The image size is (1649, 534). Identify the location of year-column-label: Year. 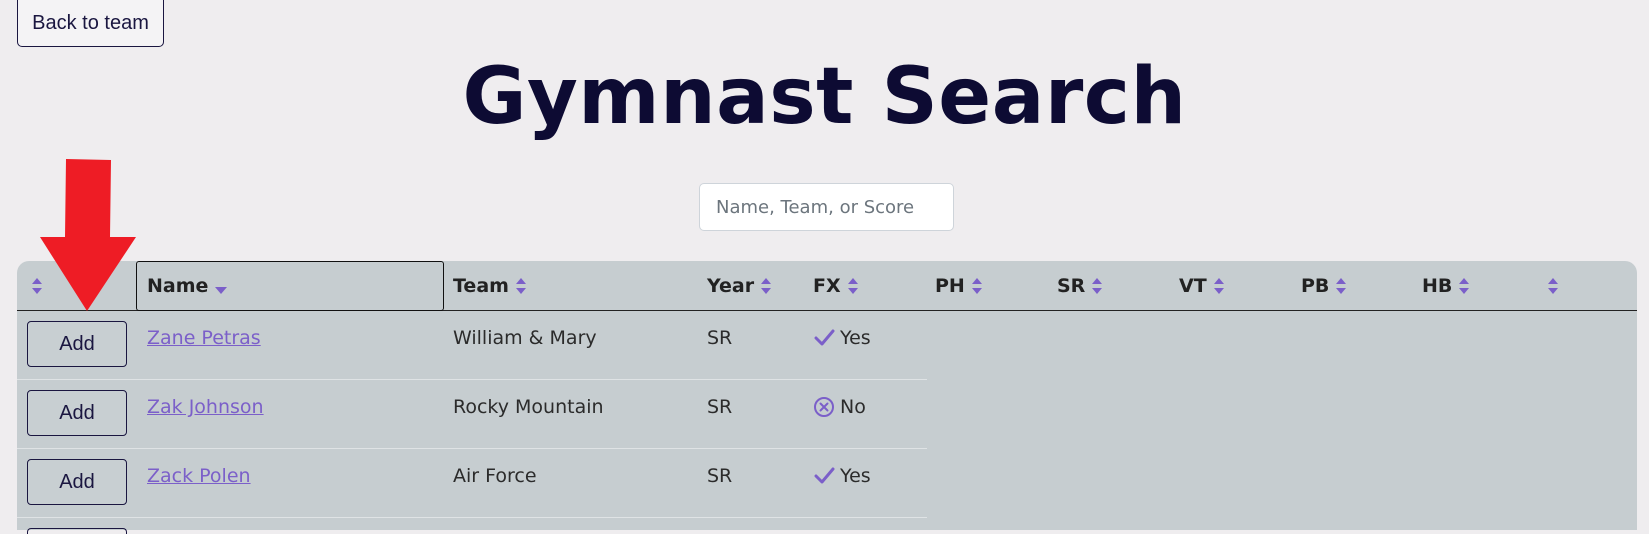
(731, 286).